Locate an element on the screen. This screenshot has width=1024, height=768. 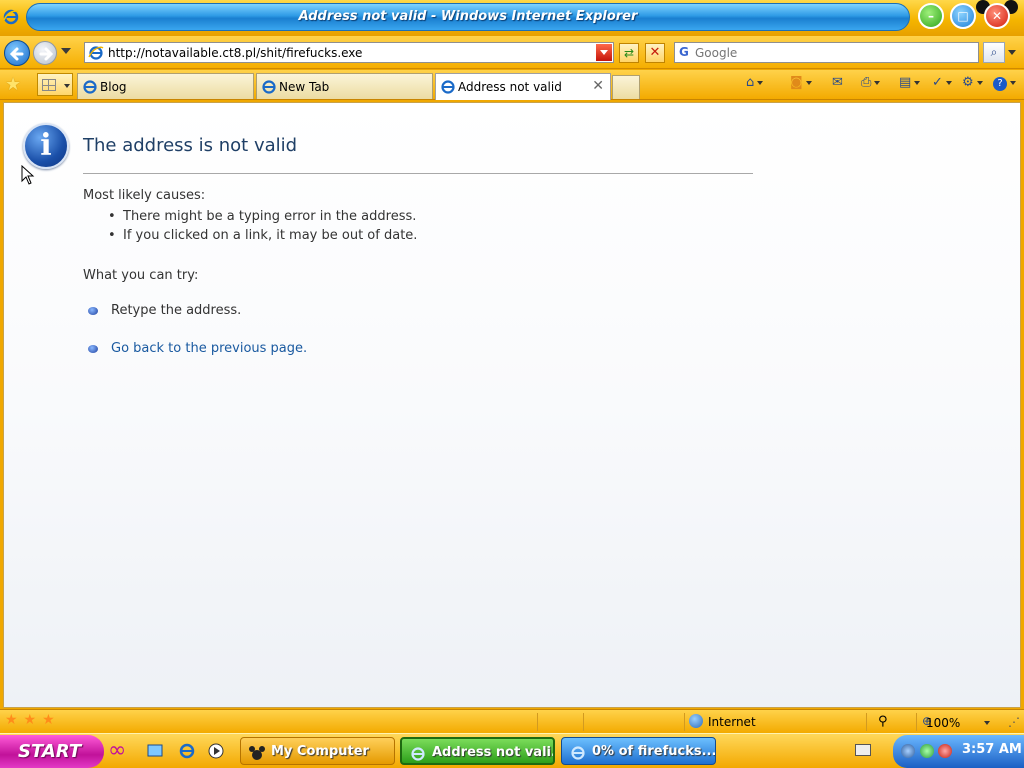
show-desktop-icon is located at coordinates (155, 751).